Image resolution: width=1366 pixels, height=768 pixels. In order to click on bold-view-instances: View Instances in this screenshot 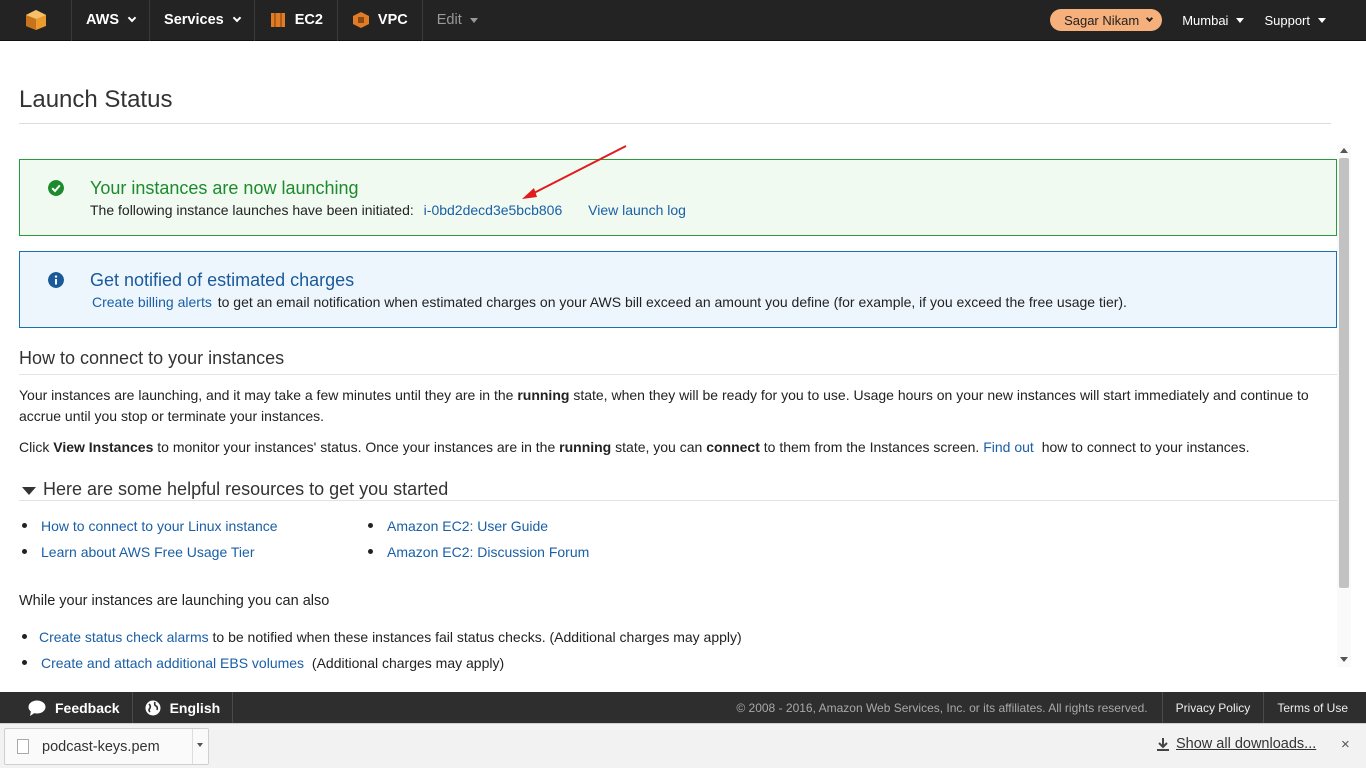, I will do `click(103, 447)`.